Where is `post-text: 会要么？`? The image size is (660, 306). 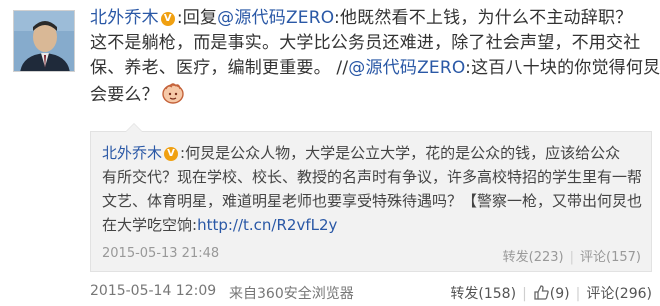
post-text: 会要么？ is located at coordinates (124, 95).